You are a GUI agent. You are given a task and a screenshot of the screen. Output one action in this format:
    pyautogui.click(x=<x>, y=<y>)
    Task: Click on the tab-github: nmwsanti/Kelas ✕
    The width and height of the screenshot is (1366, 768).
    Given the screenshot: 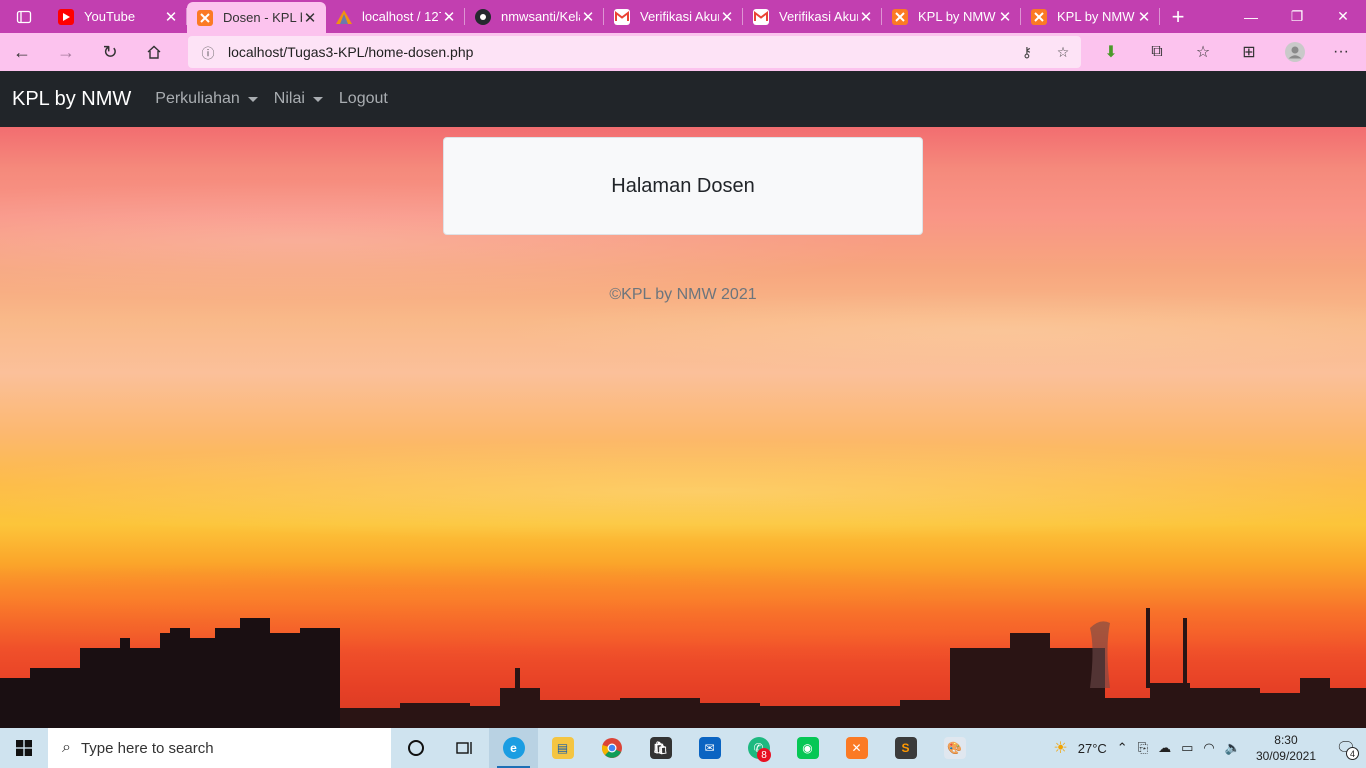 What is the action you would take?
    pyautogui.click(x=534, y=16)
    